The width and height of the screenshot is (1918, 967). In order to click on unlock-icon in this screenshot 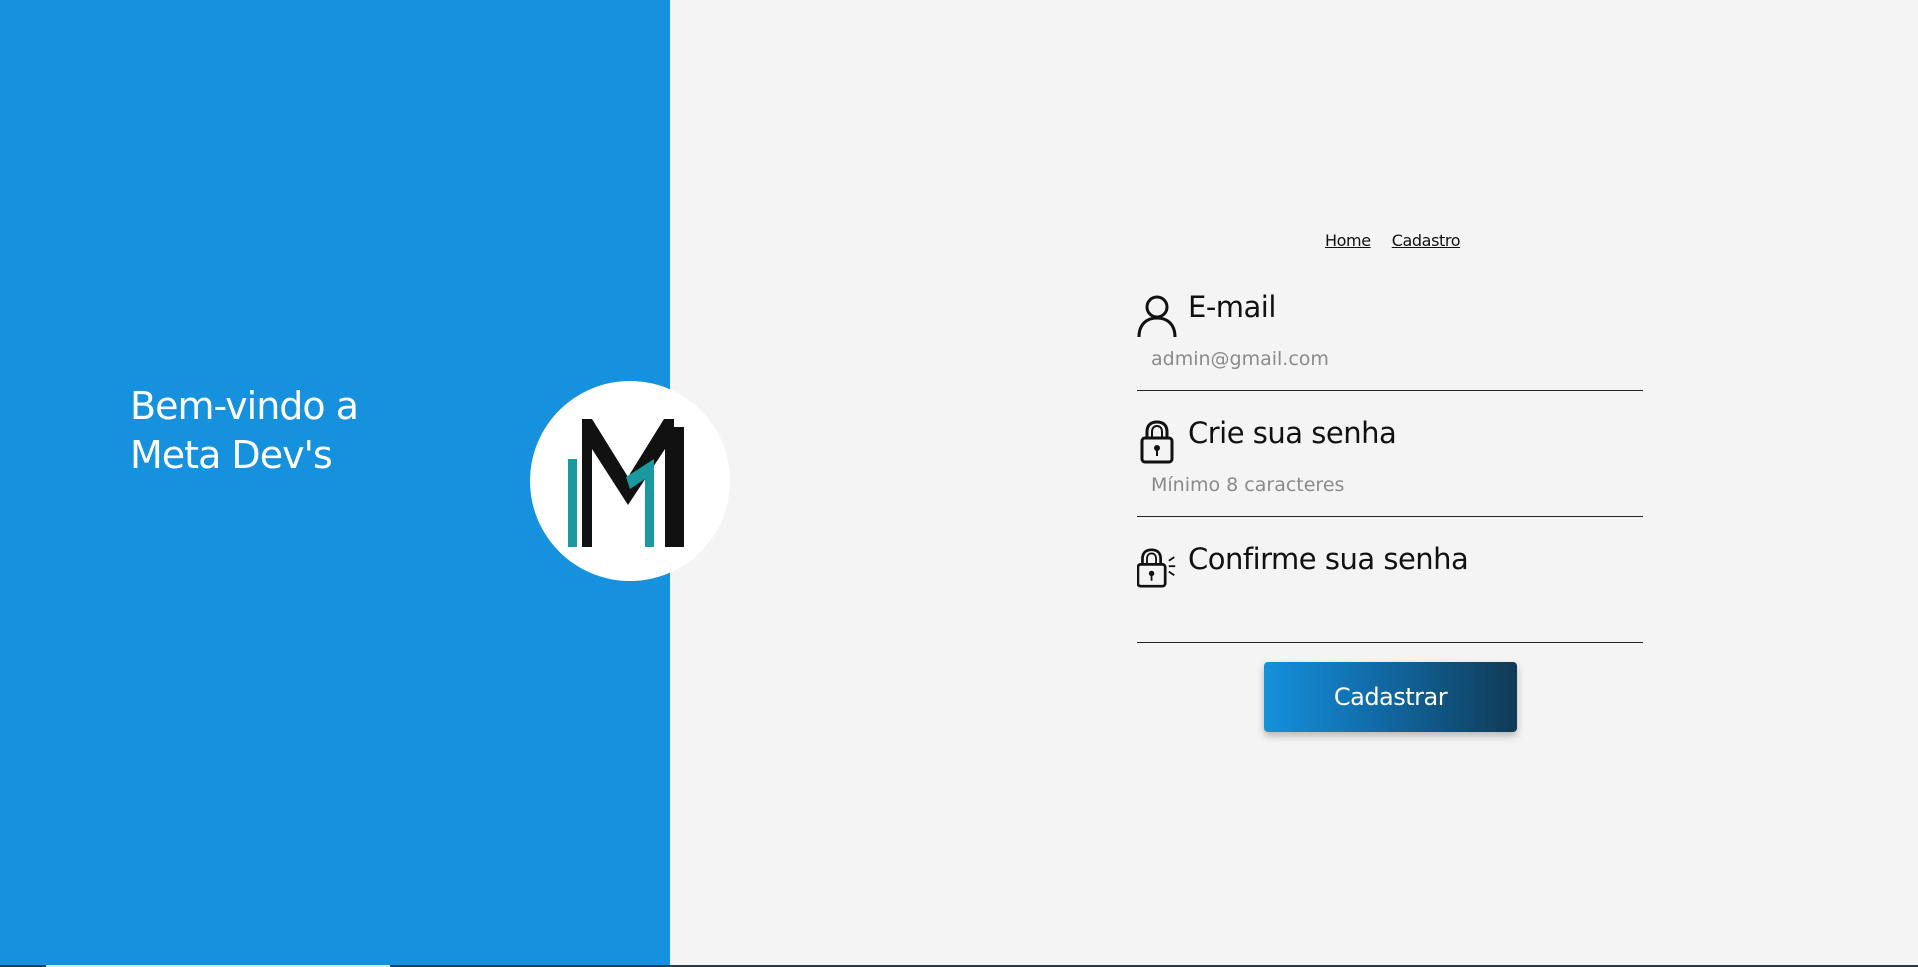, I will do `click(1156, 568)`.